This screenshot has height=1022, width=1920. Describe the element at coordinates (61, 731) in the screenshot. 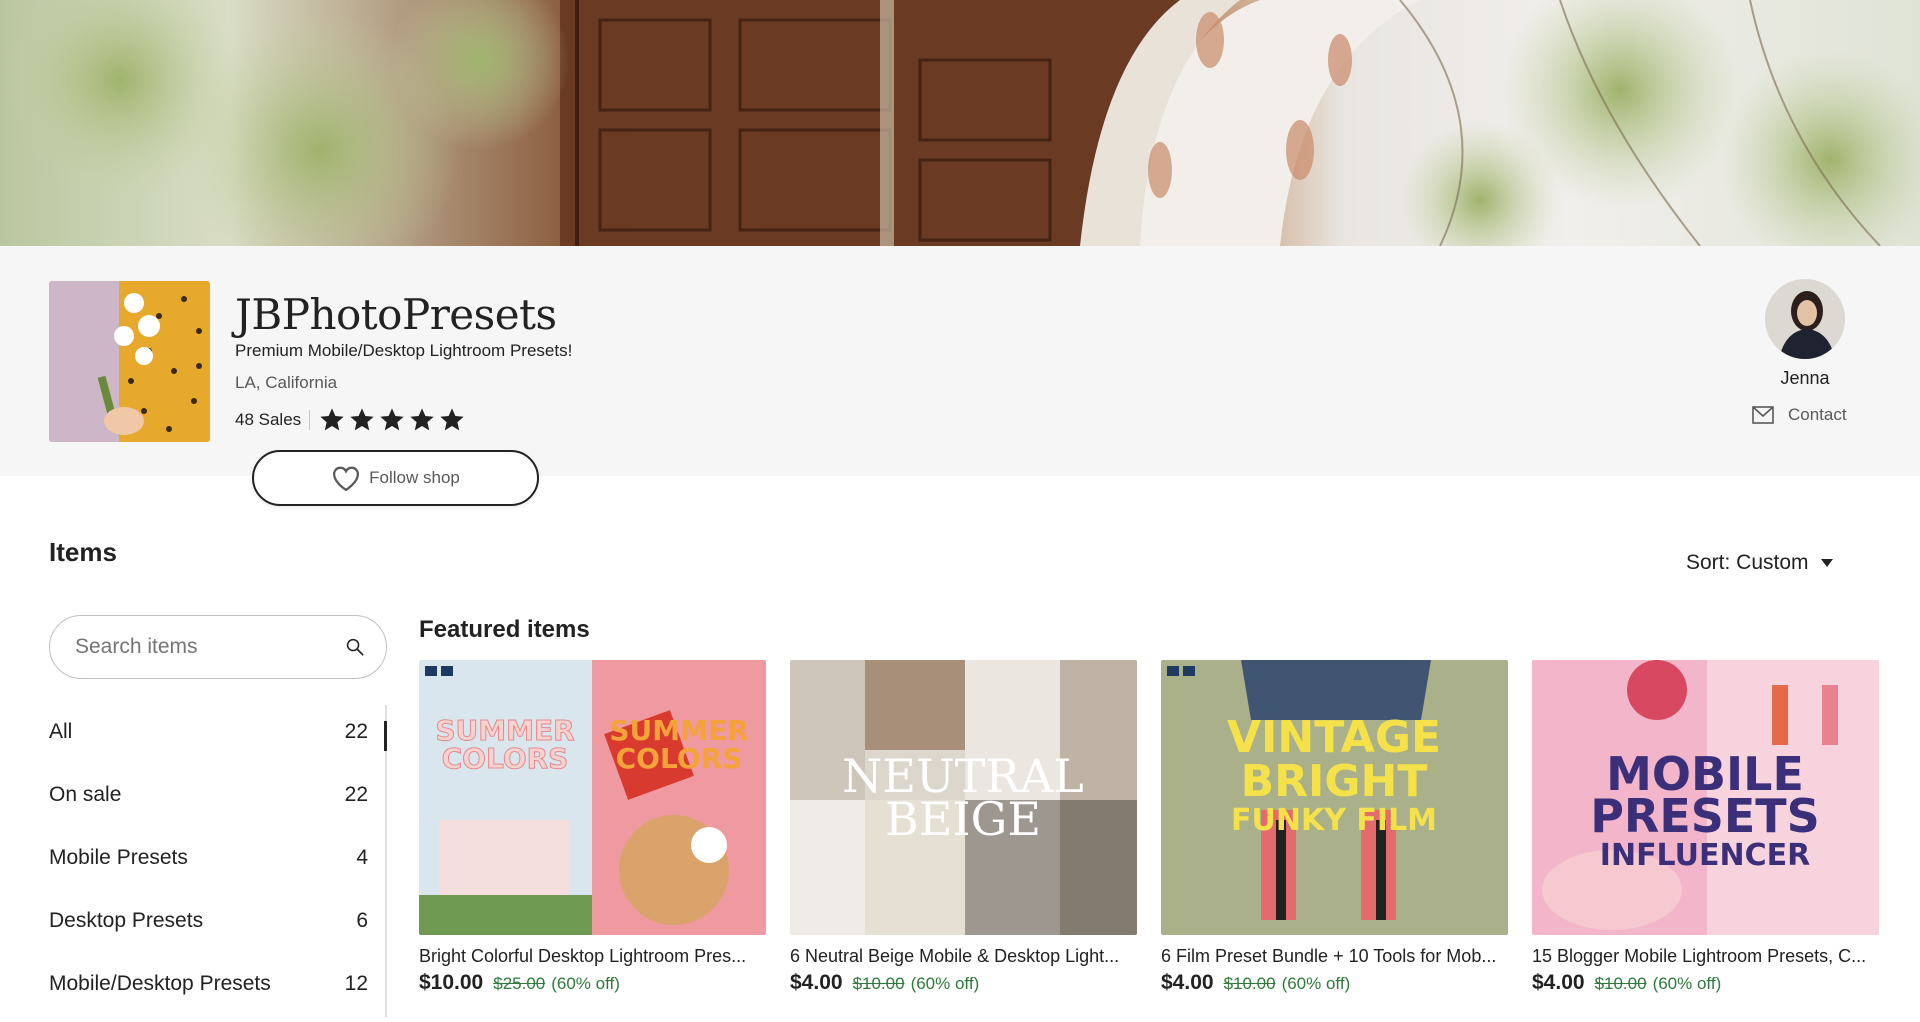

I see `category-label: All` at that location.